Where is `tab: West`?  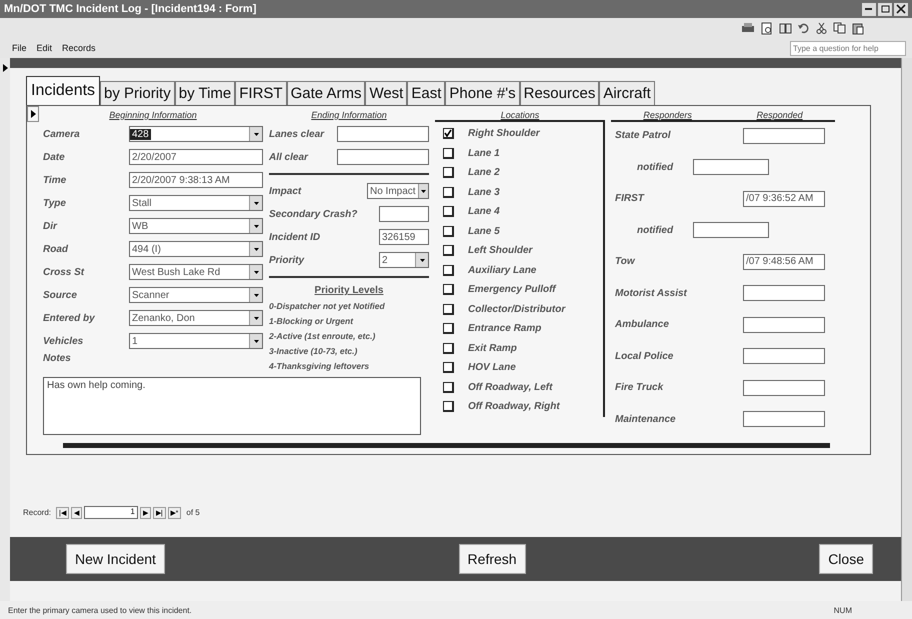
tab: West is located at coordinates (386, 93).